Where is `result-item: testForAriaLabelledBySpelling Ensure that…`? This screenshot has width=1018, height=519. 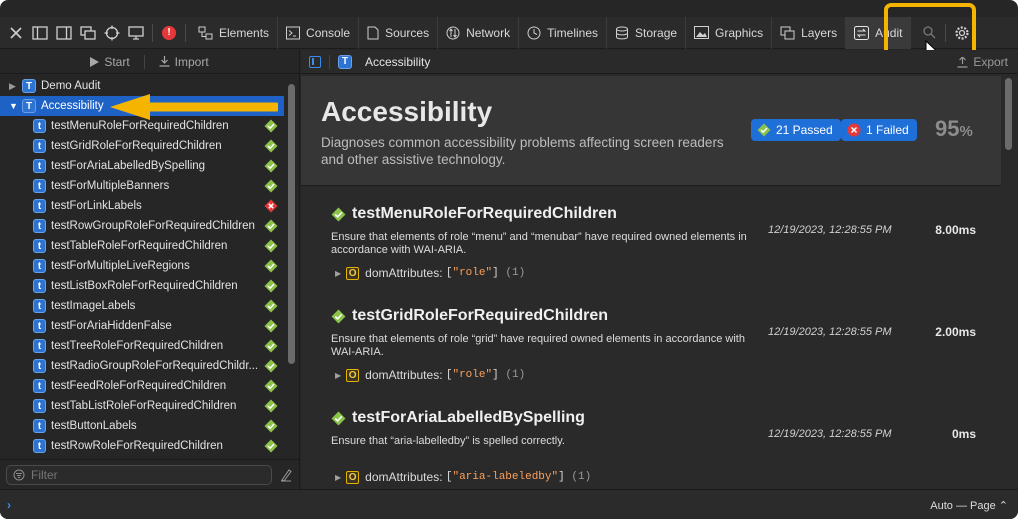
result-item: testForAriaLabelledBySpelling Ensure that… is located at coordinates (651, 442).